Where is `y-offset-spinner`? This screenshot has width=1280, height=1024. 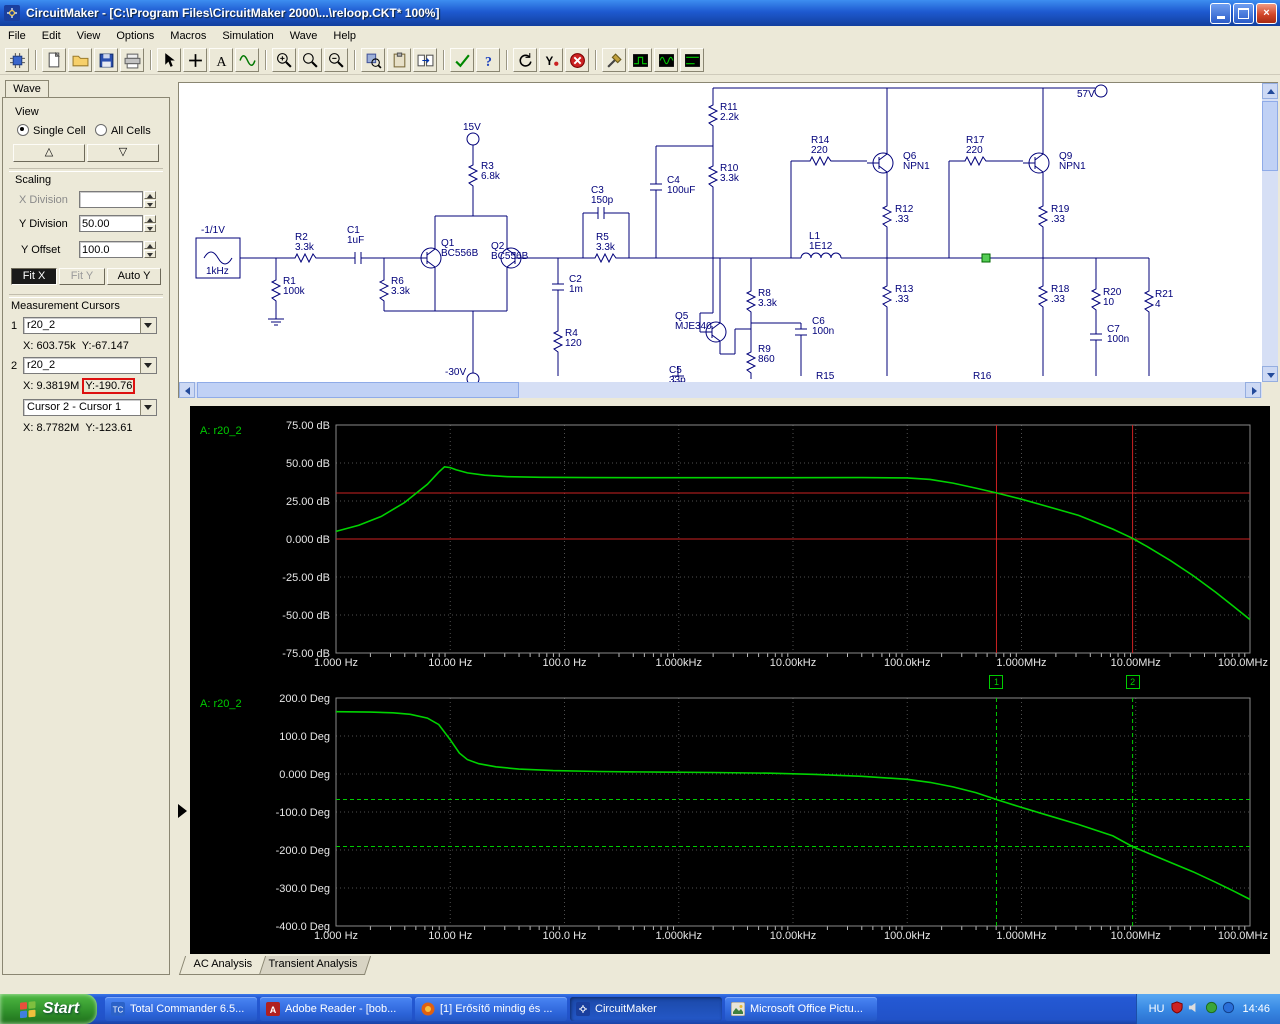
y-offset-spinner is located at coordinates (150, 249).